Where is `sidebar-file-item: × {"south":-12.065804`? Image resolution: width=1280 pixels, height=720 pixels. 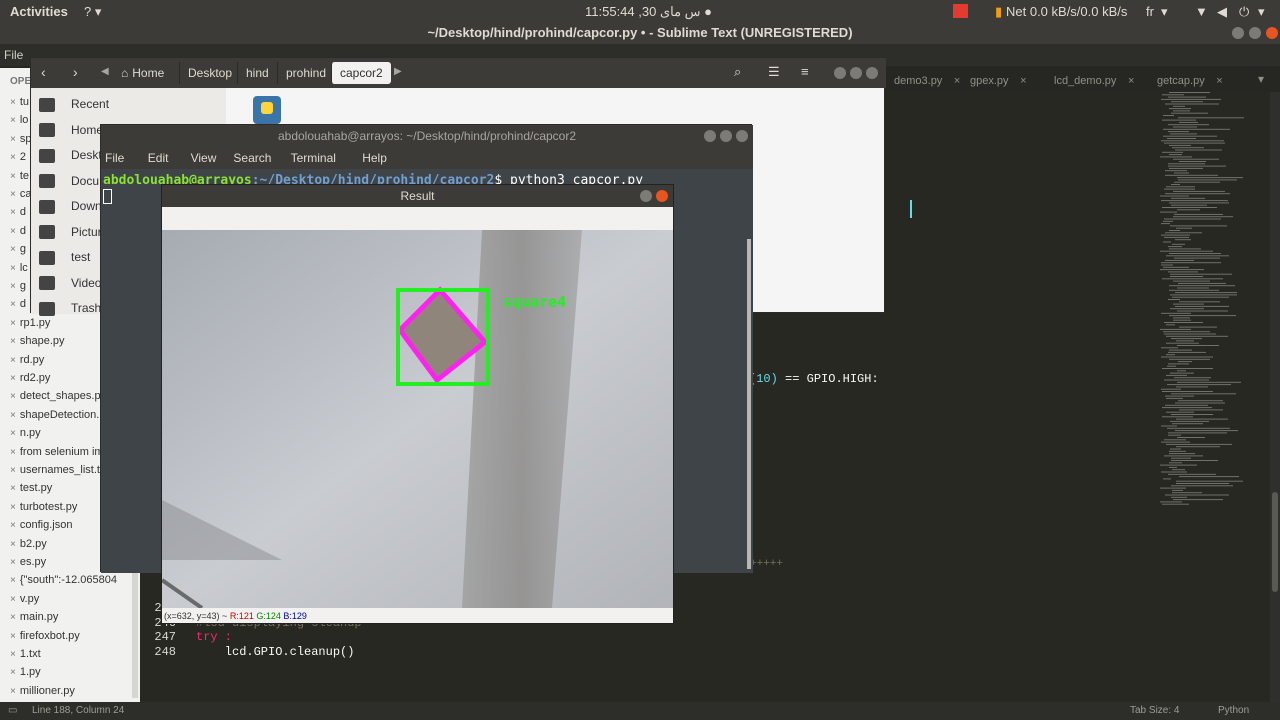
sidebar-file-item: × {"south":-12.065804 is located at coordinates (70, 580).